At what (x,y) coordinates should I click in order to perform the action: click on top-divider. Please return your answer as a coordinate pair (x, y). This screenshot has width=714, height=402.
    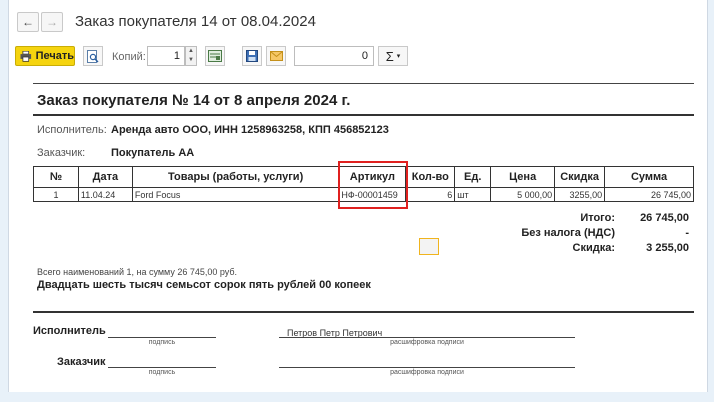
    Looking at the image, I should click on (363, 83).